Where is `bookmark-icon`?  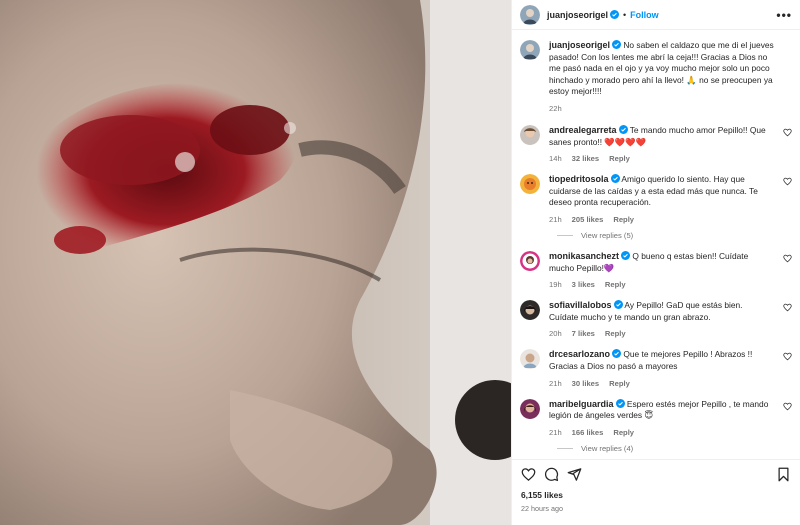 bookmark-icon is located at coordinates (783, 474).